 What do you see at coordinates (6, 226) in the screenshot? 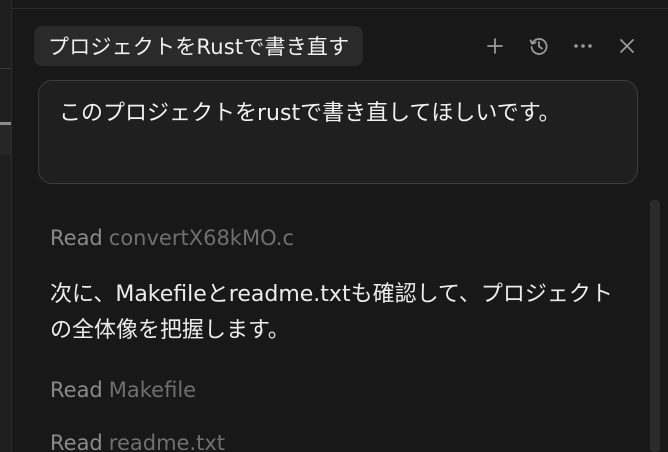
I see `editor-edge` at bounding box center [6, 226].